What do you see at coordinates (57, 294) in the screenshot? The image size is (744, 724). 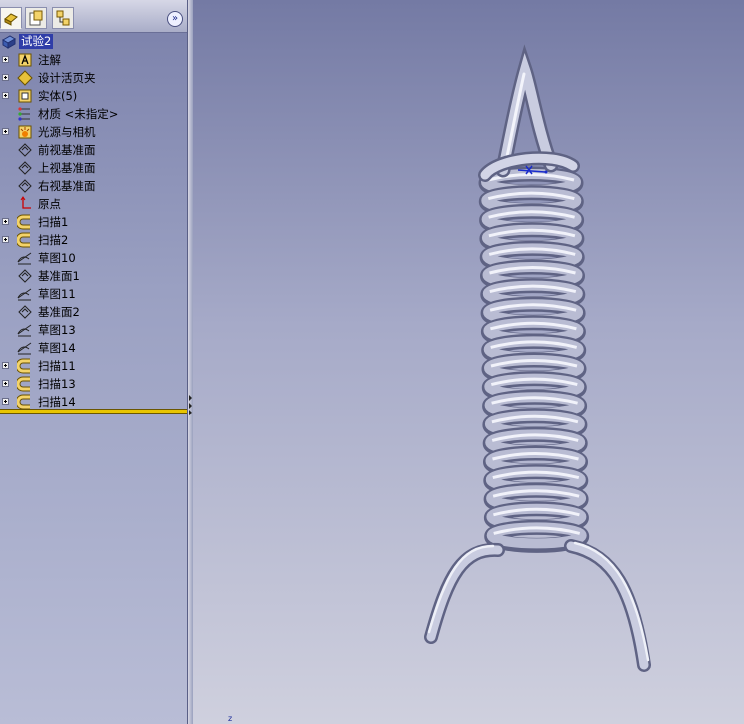 I see `tree-item-label: 草图11` at bounding box center [57, 294].